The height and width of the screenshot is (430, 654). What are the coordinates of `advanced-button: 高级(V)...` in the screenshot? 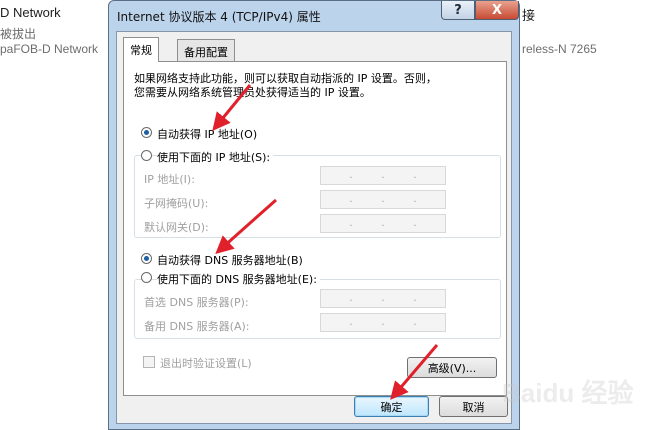 It's located at (452, 367).